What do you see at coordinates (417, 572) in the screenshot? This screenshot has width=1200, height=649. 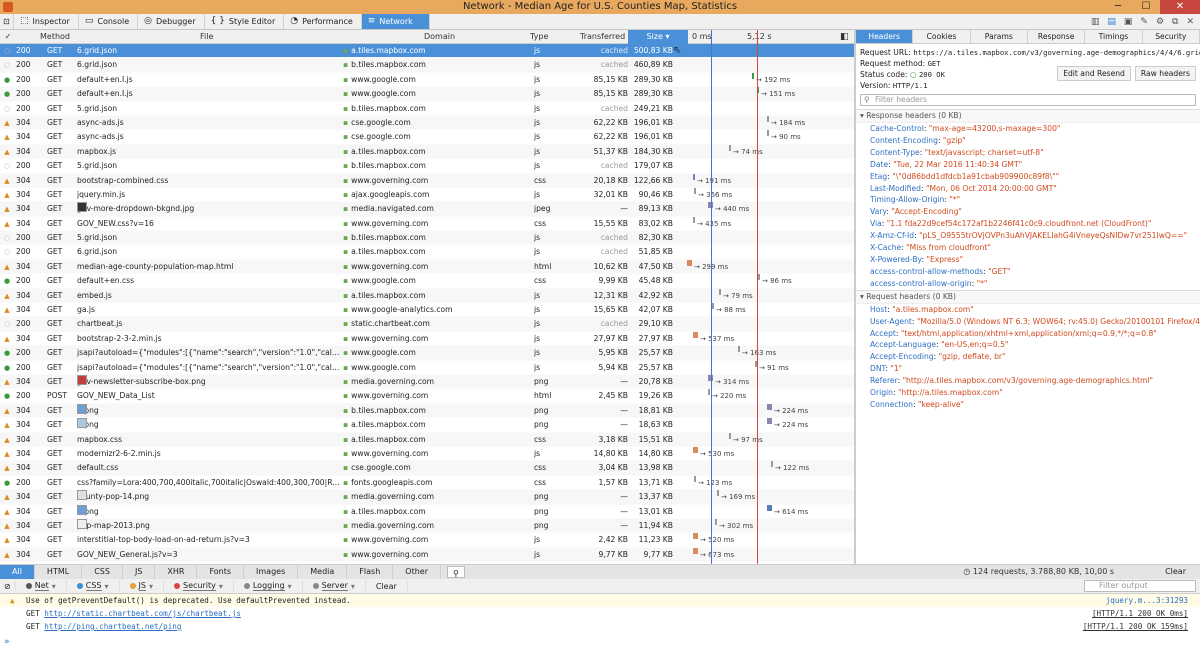 I see `filter-tab-other: Other` at bounding box center [417, 572].